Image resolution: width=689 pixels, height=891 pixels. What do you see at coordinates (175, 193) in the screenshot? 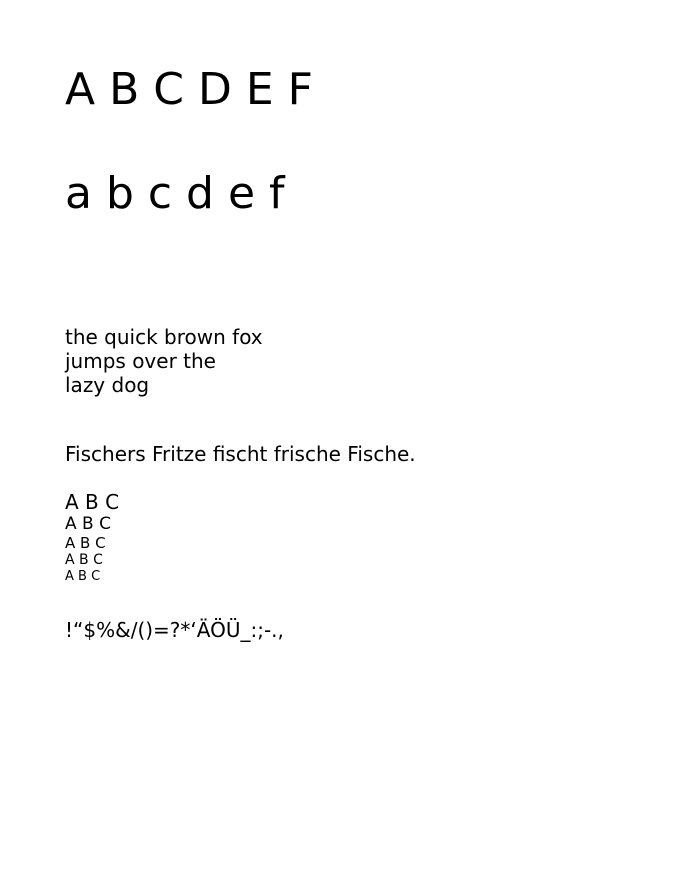
I see `lowercase-letters-line: a b c d e f` at bounding box center [175, 193].